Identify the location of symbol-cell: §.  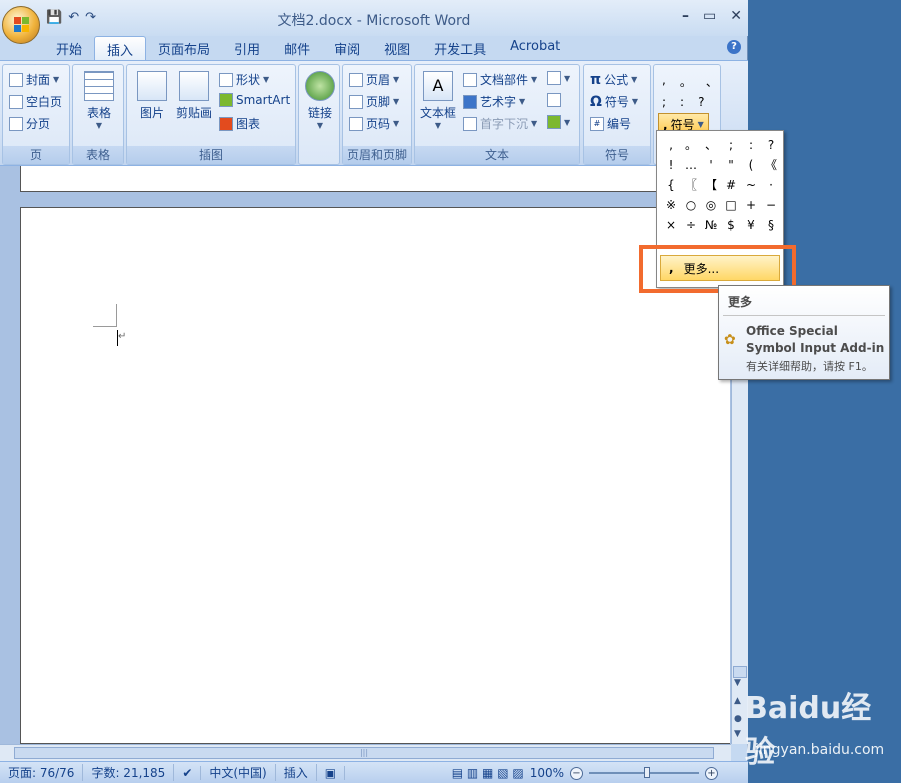
(771, 225).